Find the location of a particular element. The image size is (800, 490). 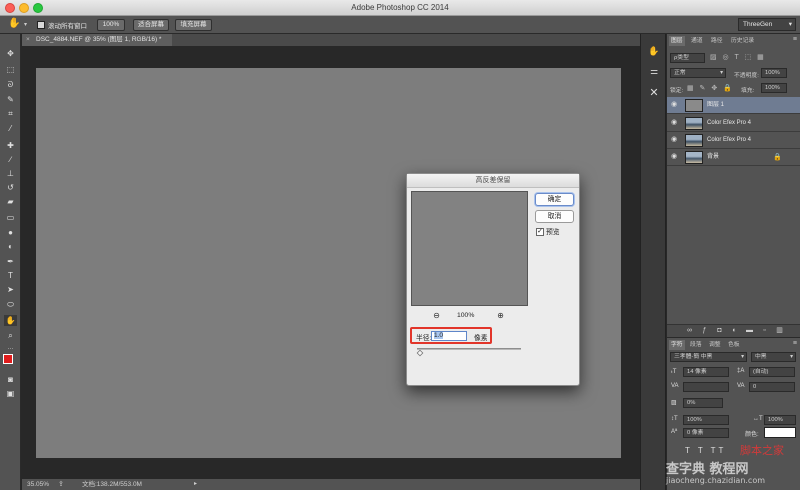

status-menu-arrow-icon: ▸ is located at coordinates (195, 484).